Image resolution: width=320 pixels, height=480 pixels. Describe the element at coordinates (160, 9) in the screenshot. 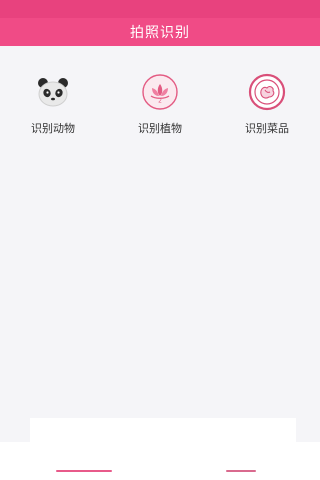

I see `status-bar` at that location.